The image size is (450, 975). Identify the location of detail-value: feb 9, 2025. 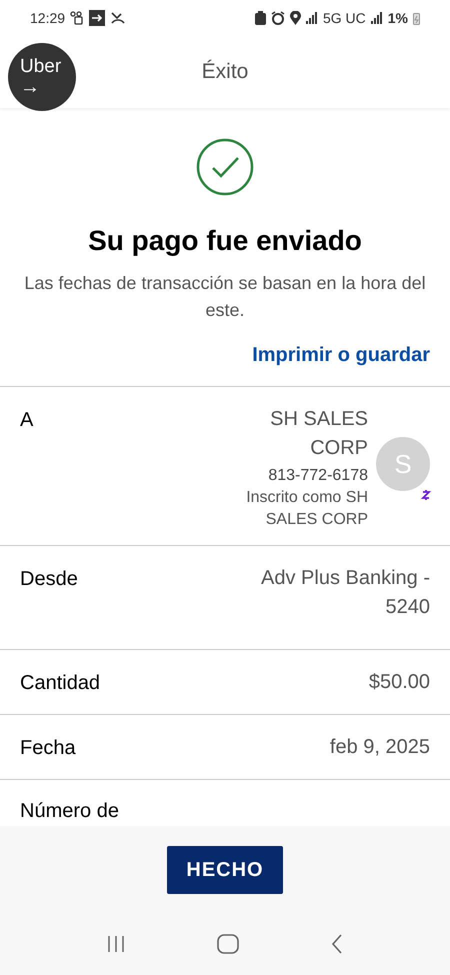
(379, 747).